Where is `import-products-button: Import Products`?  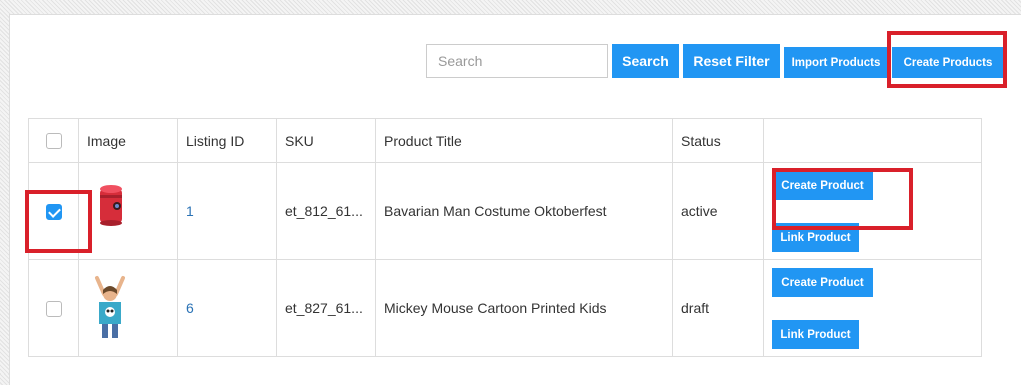
import-products-button: Import Products is located at coordinates (836, 62).